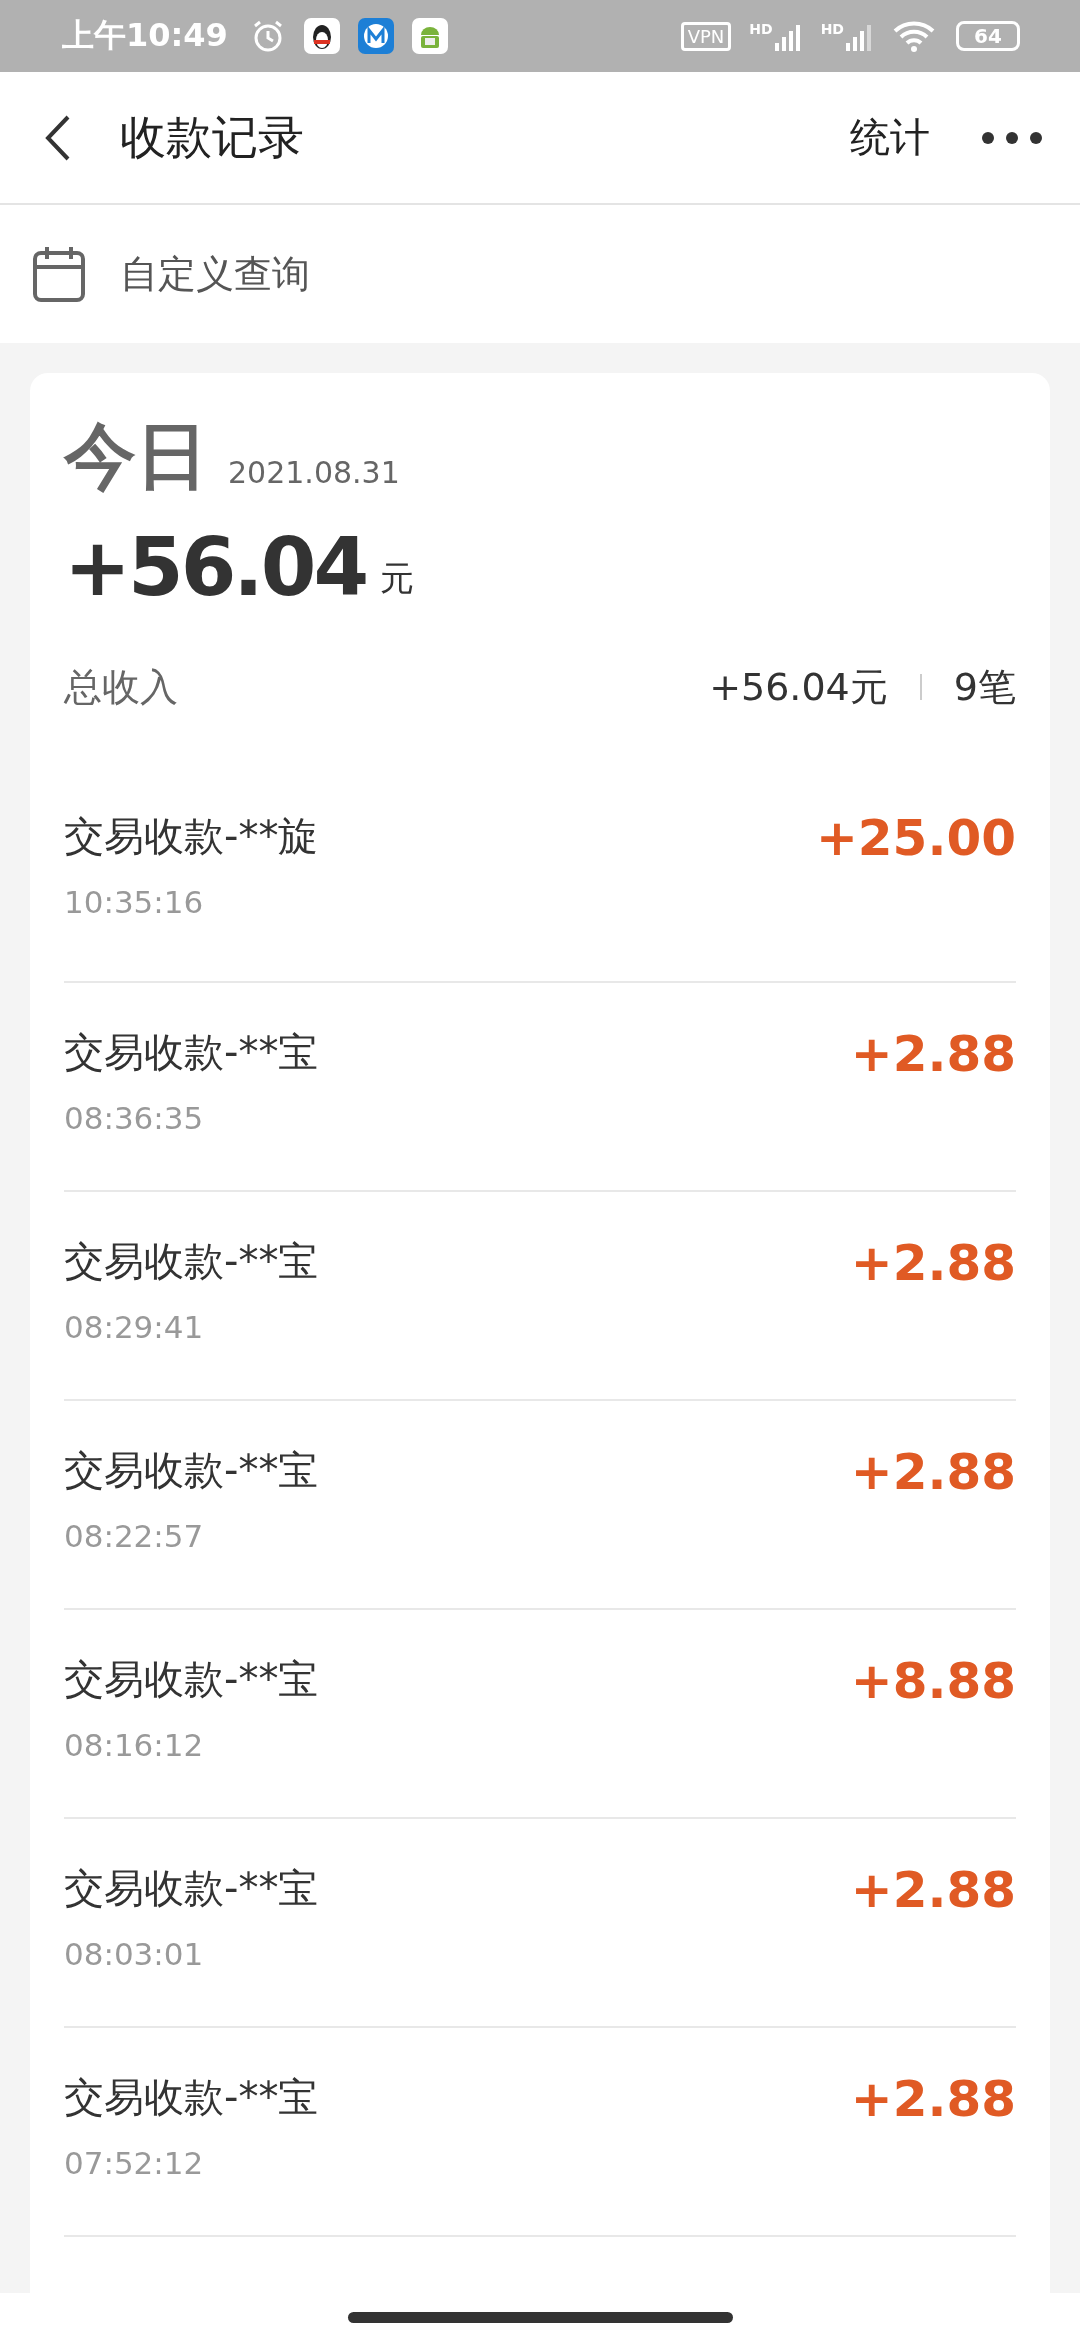 Image resolution: width=1080 pixels, height=2340 pixels. What do you see at coordinates (121, 687) in the screenshot?
I see `income-label: 总收入` at bounding box center [121, 687].